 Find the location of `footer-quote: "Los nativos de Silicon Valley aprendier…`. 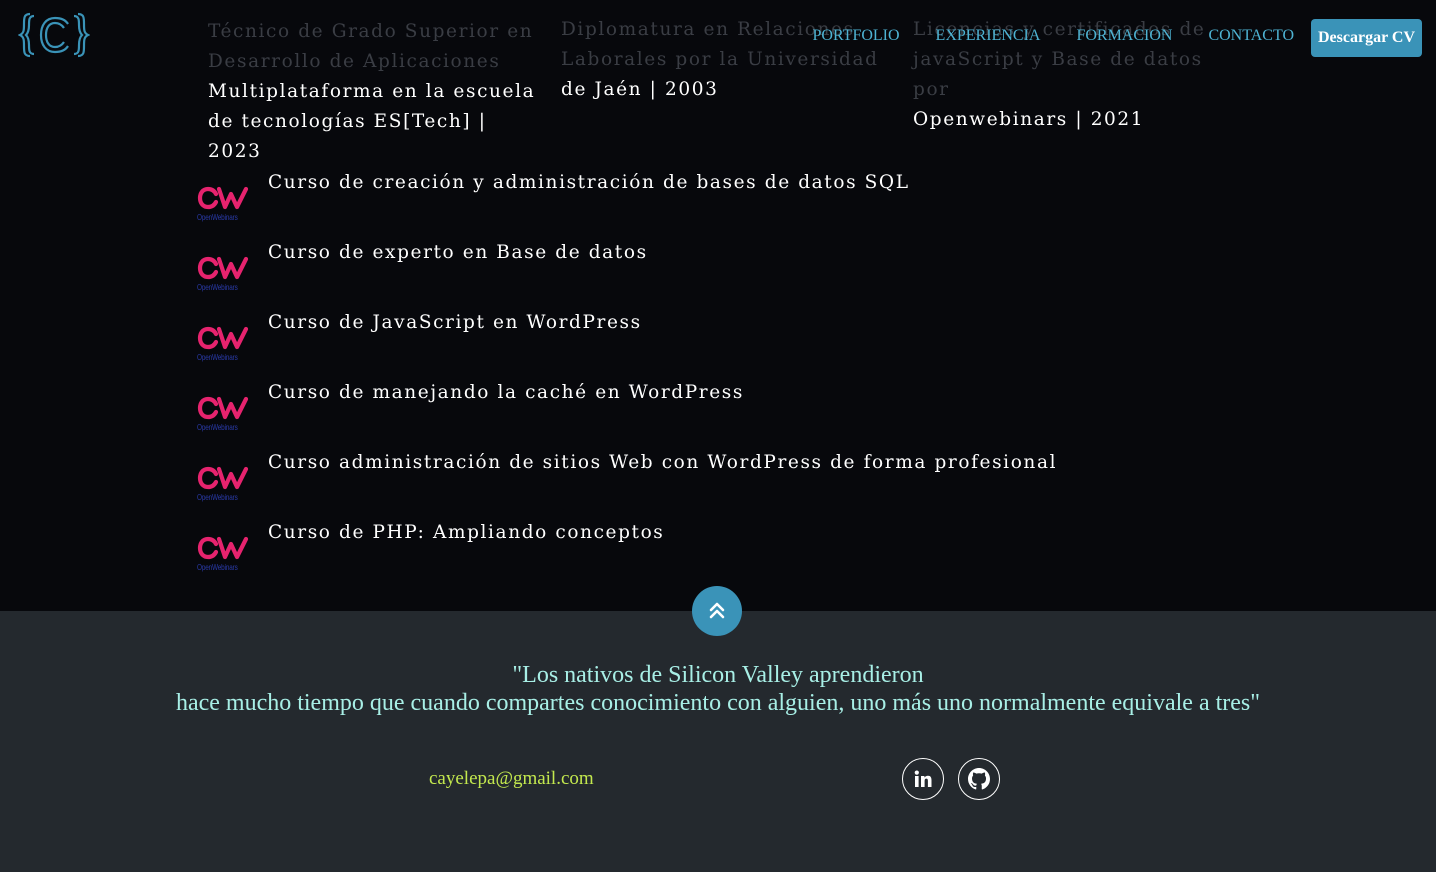

footer-quote: "Los nativos de Silicon Valley aprendier… is located at coordinates (718, 689).